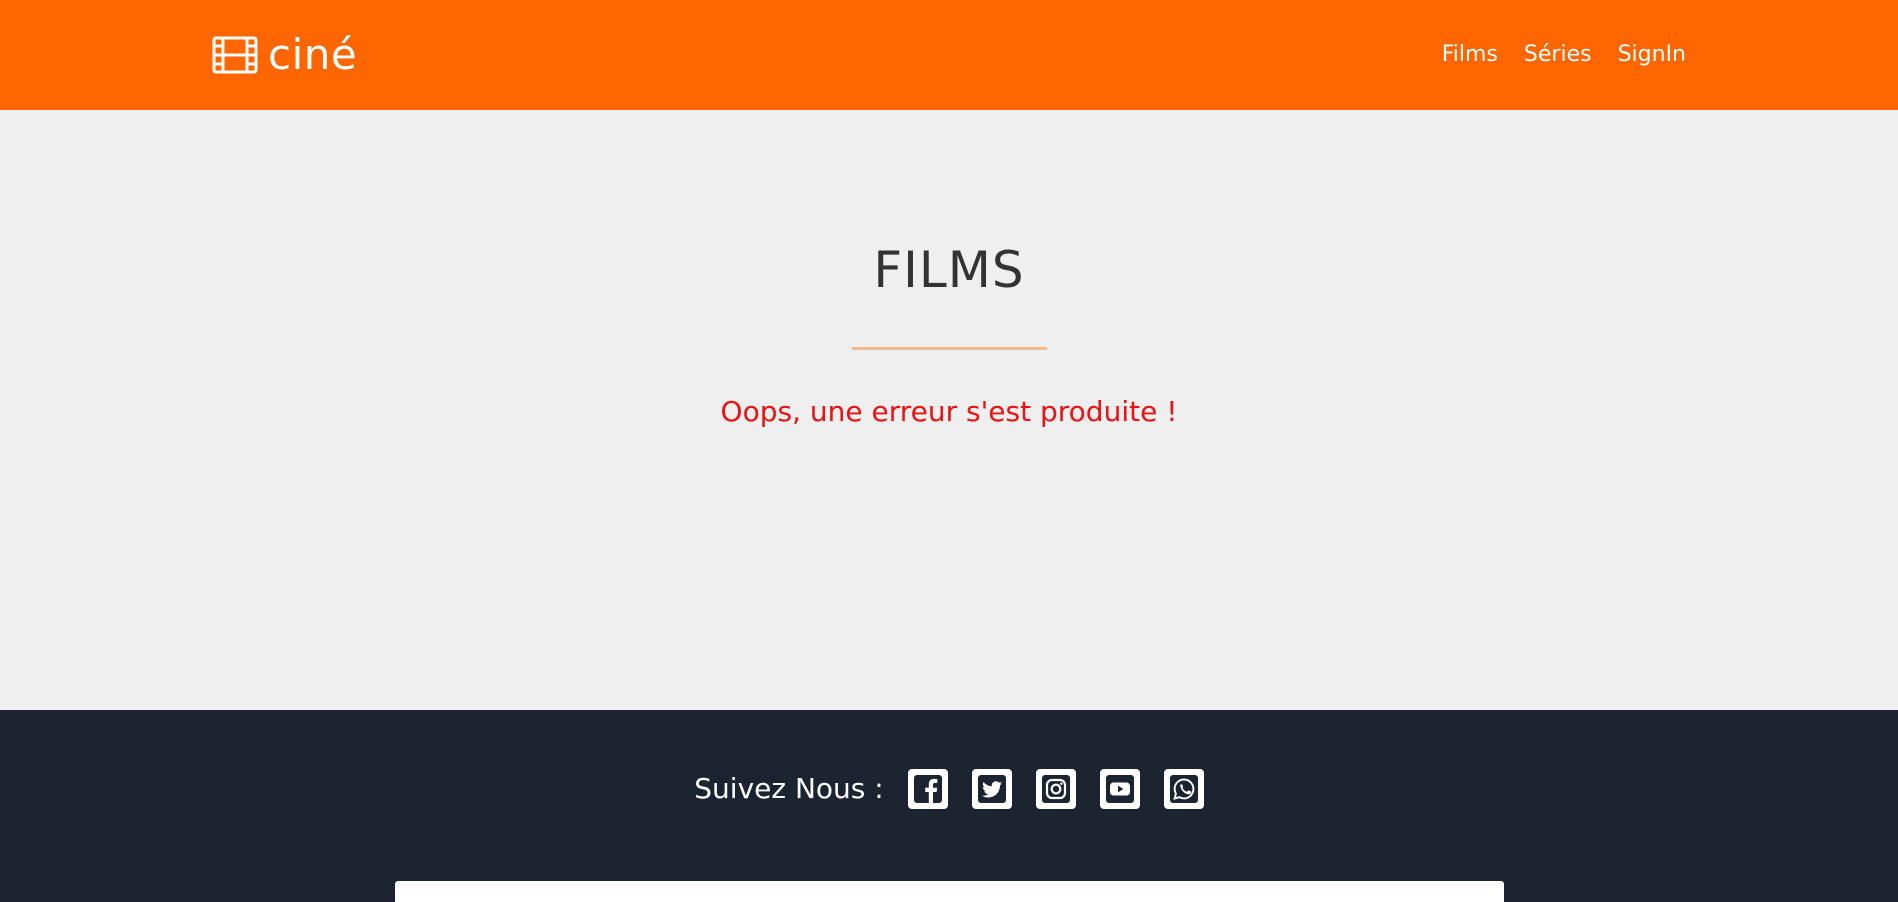  I want to click on error-message: Oops, une erreur s'est produite !, so click(949, 411).